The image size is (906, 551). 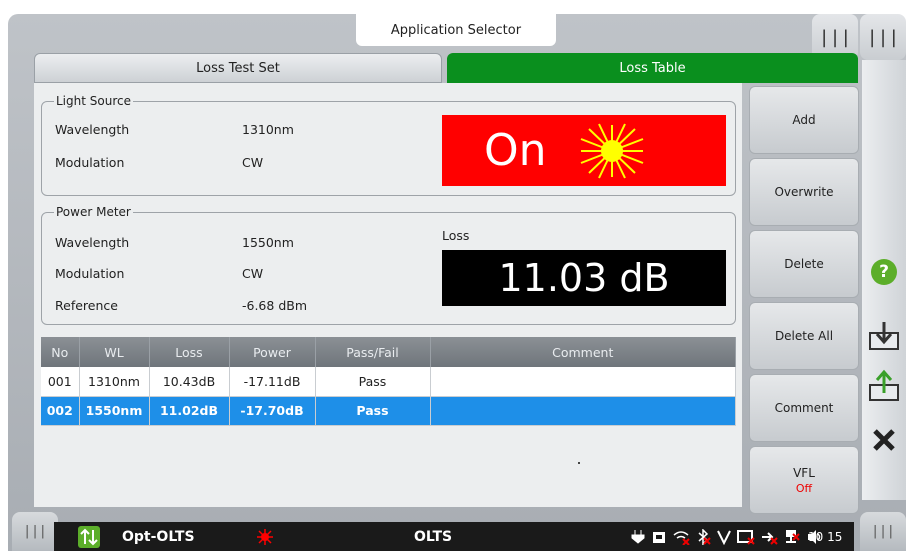 I want to click on bluetooth-off-icon, so click(x=704, y=536).